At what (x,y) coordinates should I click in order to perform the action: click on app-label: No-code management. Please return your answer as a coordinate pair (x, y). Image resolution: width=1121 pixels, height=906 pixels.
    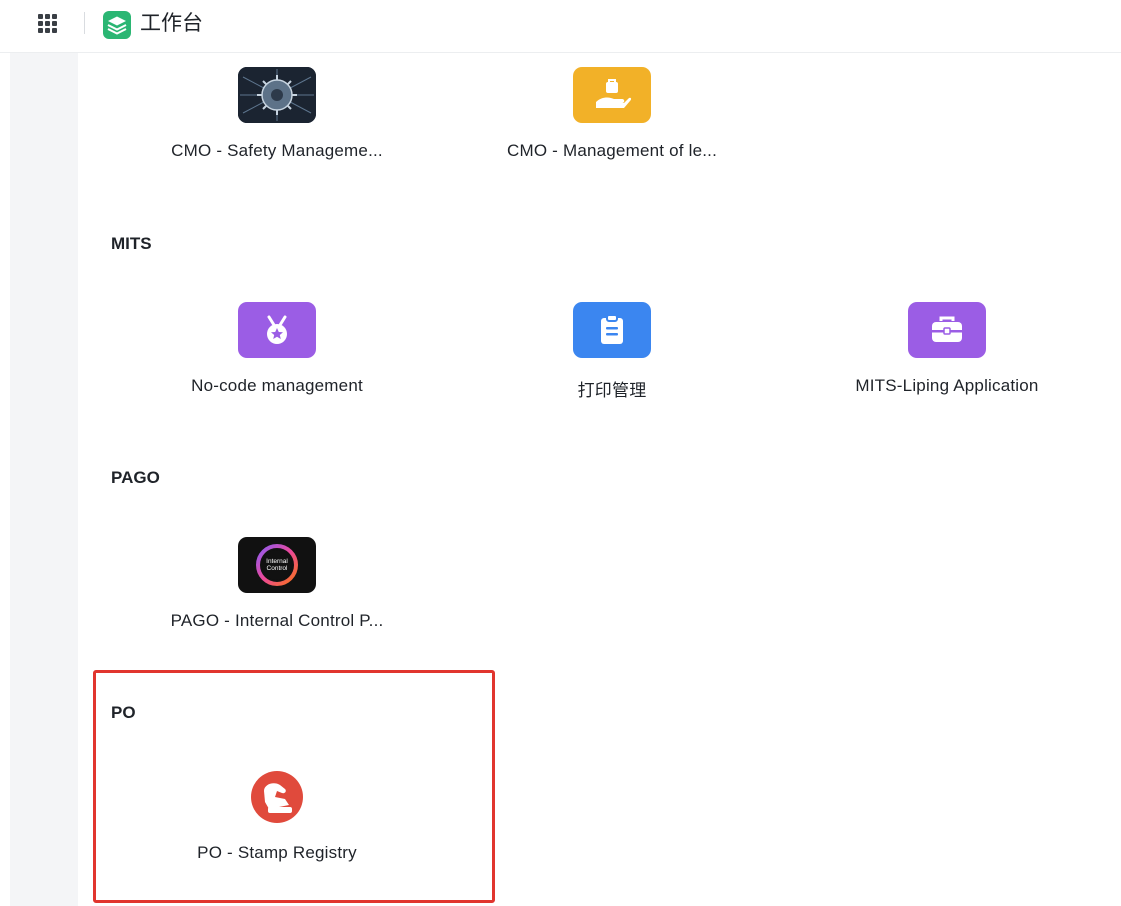
    Looking at the image, I should click on (277, 385).